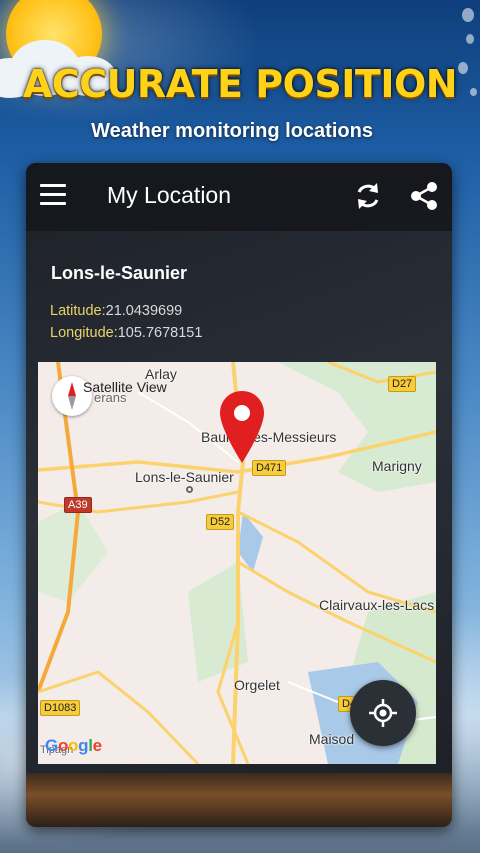 This screenshot has width=480, height=853. Describe the element at coordinates (119, 273) in the screenshot. I see `location-name: Lons-le-Saunier` at that location.